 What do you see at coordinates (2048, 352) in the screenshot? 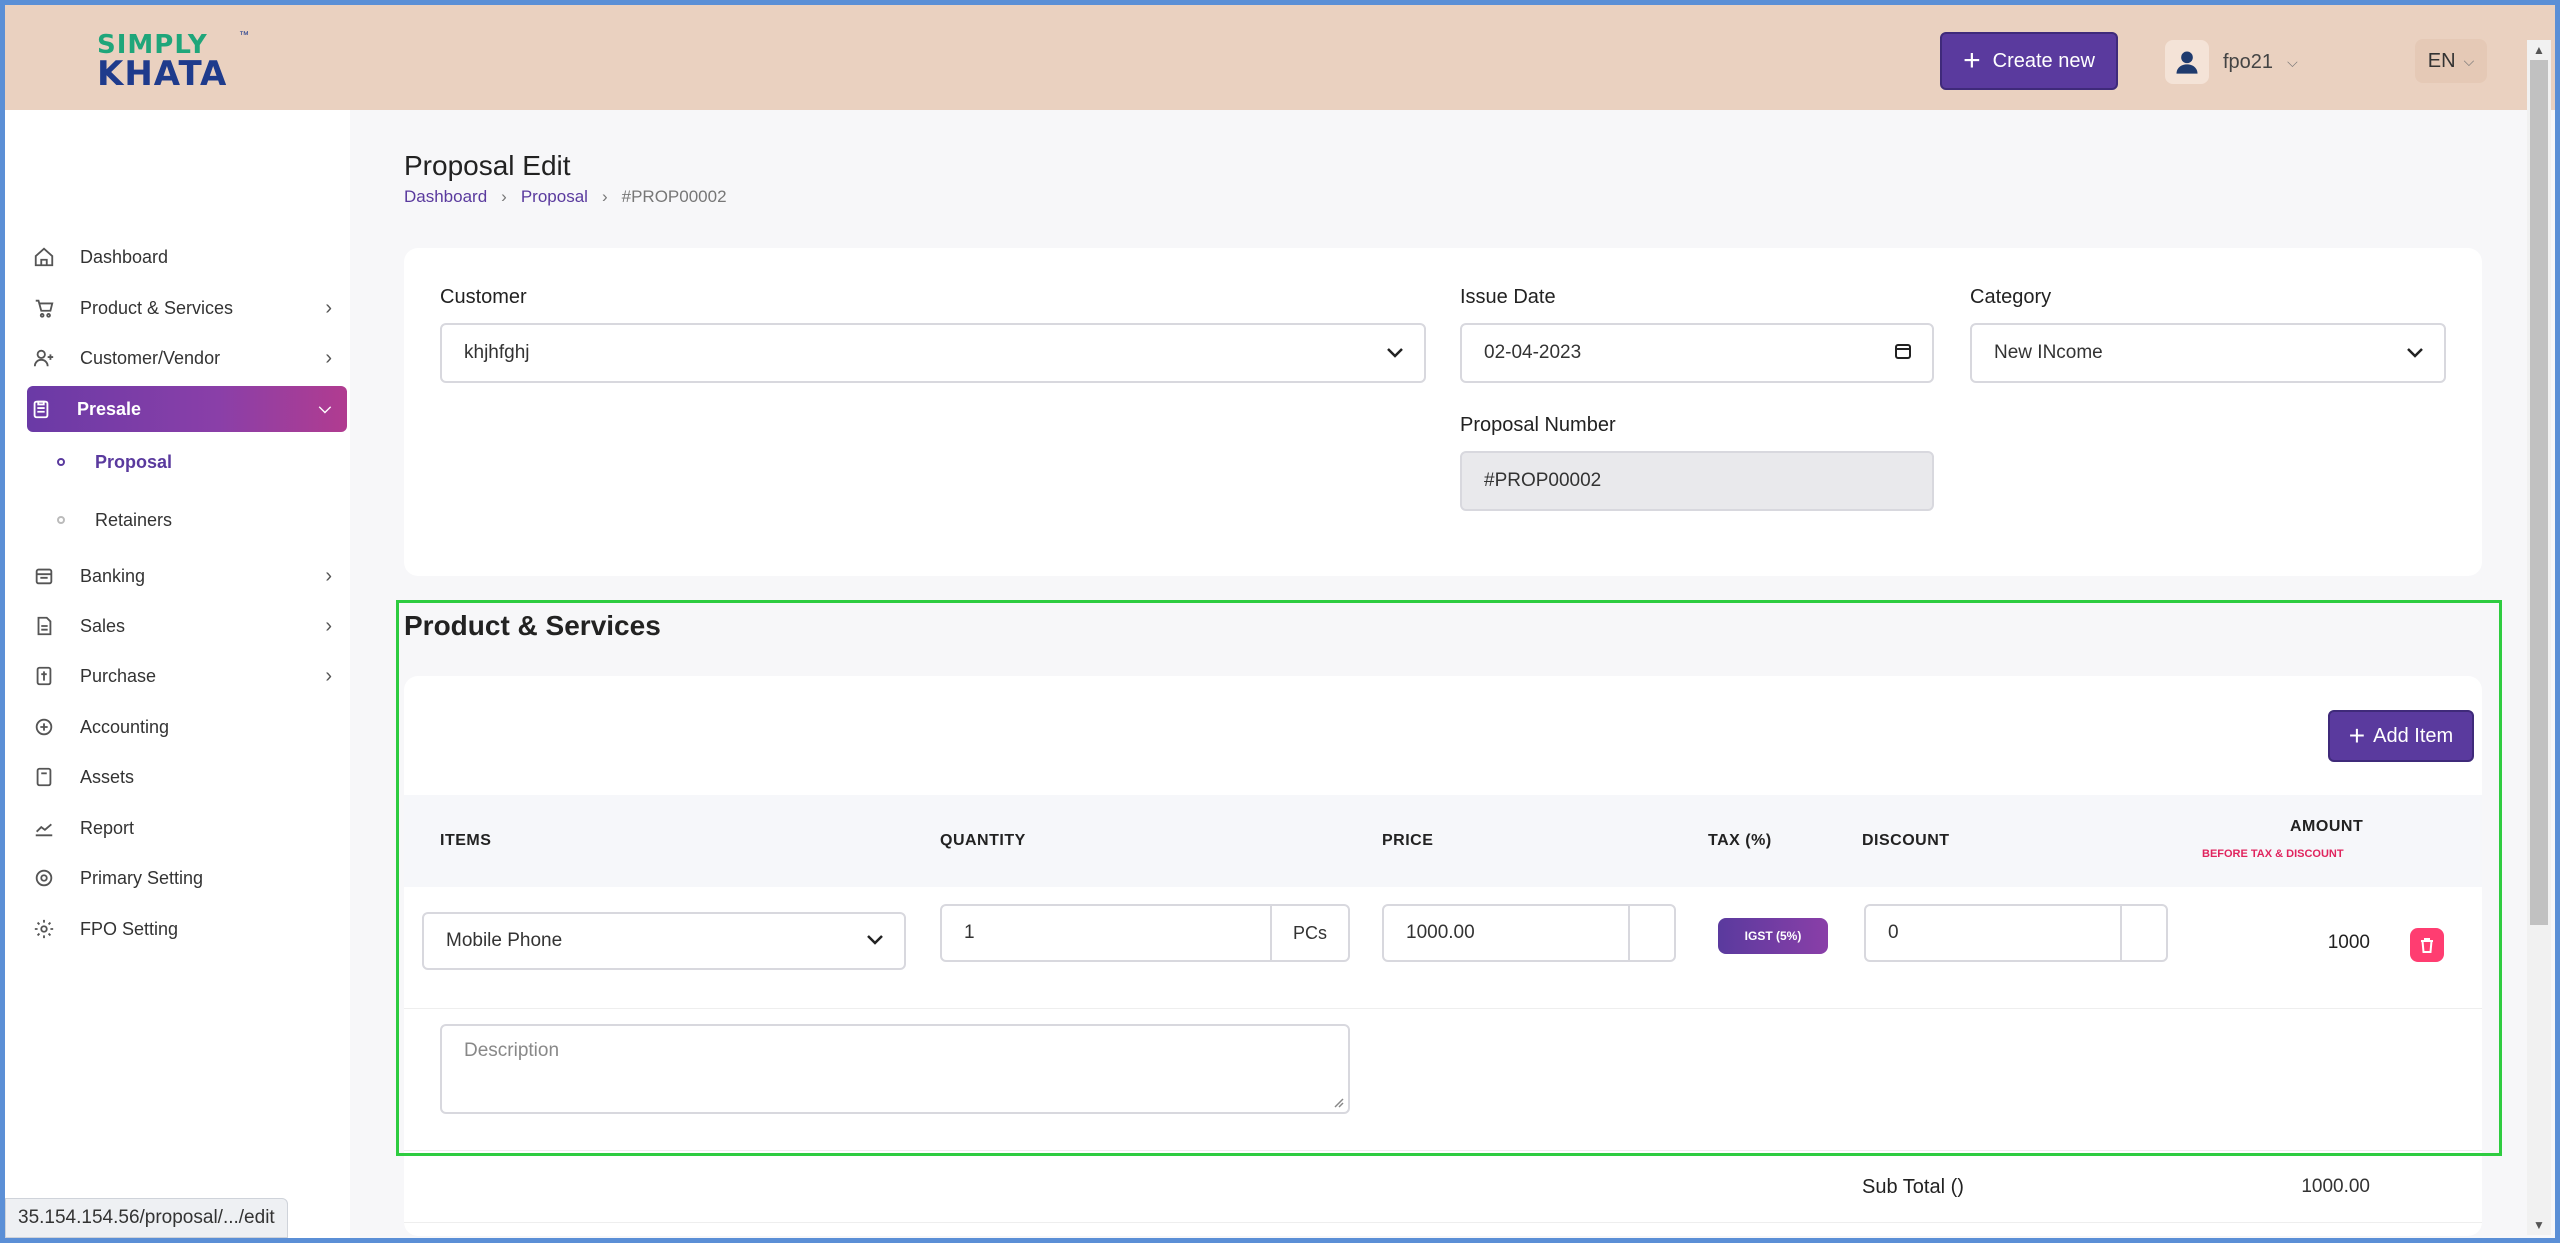
I see `category-value: New INcome` at bounding box center [2048, 352].